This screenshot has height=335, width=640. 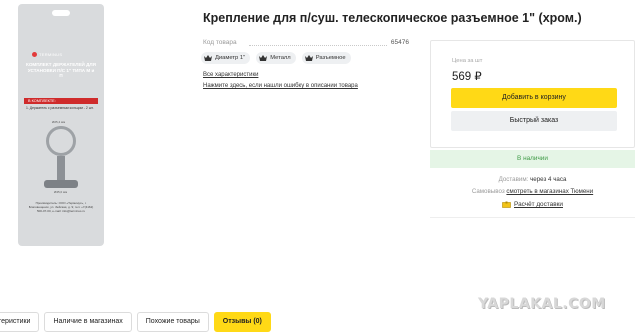 I want to click on box-icon, so click(x=506, y=204).